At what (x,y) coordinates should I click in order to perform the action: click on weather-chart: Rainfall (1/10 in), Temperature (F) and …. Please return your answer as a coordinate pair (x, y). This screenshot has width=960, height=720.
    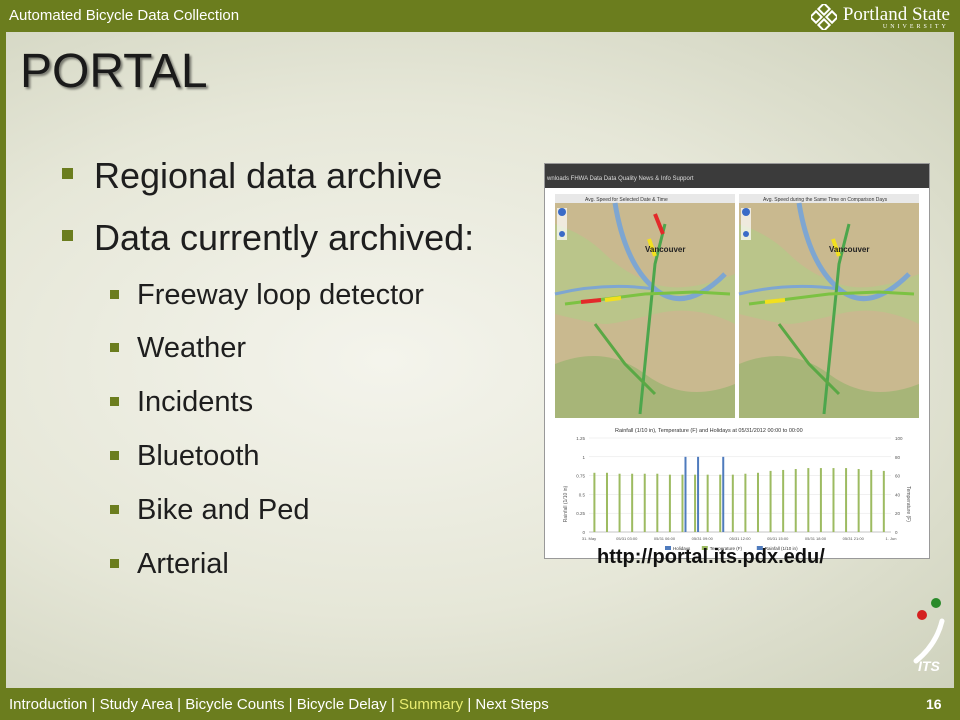
    Looking at the image, I should click on (737, 489).